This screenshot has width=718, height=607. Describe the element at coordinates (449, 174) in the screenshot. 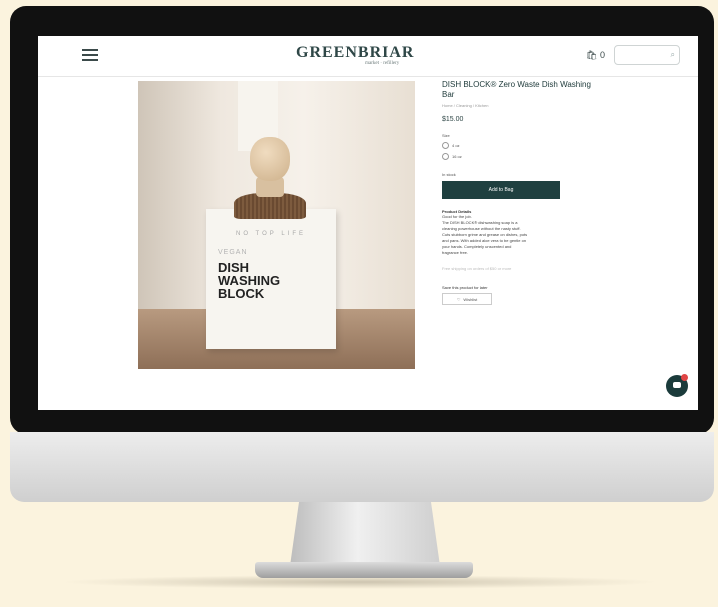

I see `stock-status: In stock` at that location.